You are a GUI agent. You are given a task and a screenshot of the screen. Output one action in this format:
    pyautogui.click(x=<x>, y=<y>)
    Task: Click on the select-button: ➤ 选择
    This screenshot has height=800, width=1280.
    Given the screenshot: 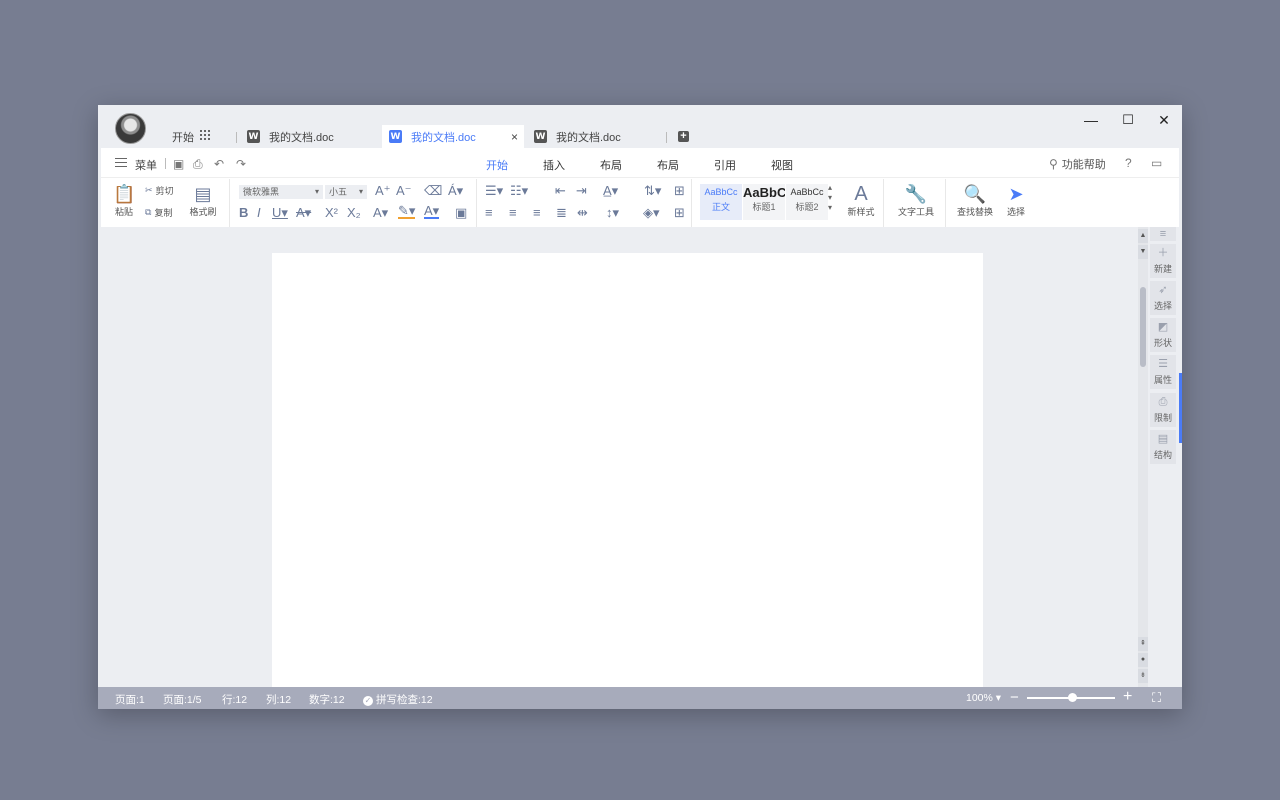 What is the action you would take?
    pyautogui.click(x=1016, y=200)
    